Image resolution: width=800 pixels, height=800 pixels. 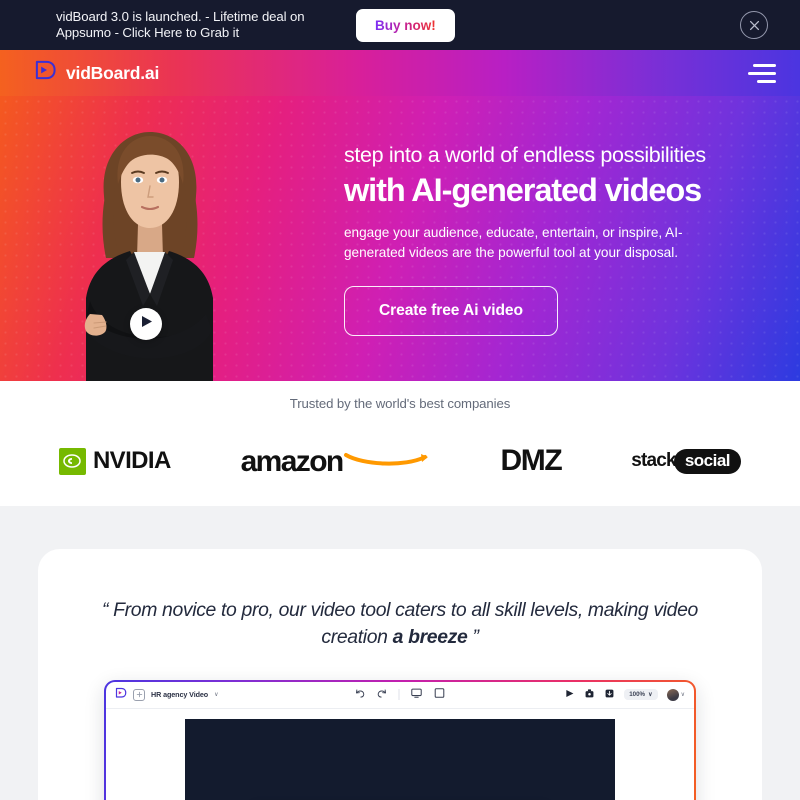 I want to click on brand-logo: vidBoard.ai, so click(x=96, y=73).